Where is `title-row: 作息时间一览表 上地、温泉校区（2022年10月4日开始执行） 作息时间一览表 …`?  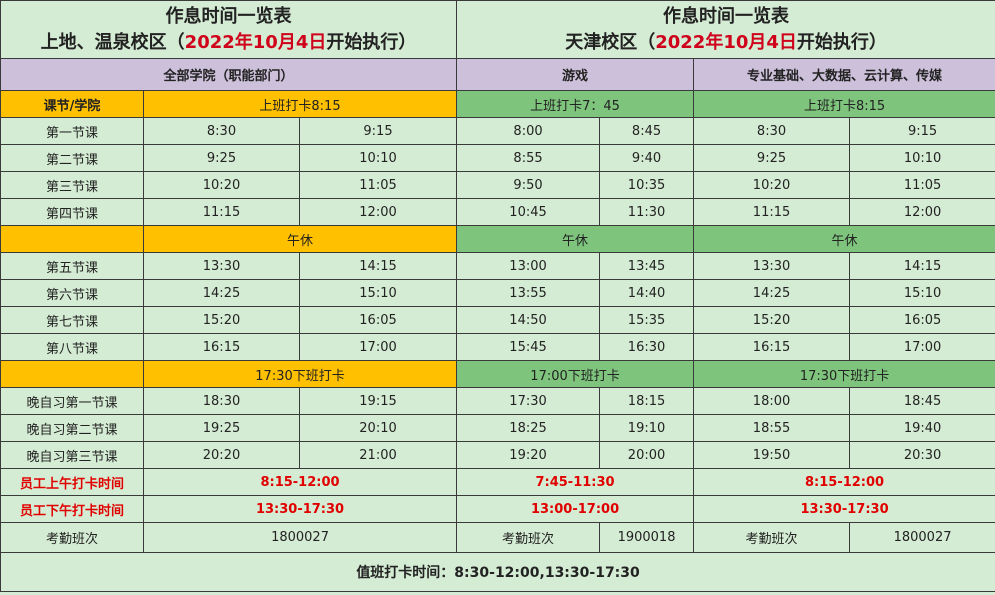
title-row: 作息时间一览表 上地、温泉校区（2022年10月4日开始执行） 作息时间一览表 … is located at coordinates (497, 29).